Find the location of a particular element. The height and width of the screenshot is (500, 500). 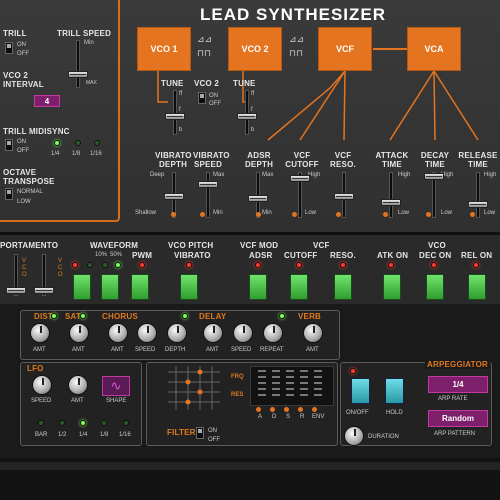

waveform-led-square is located at coordinates (90, 265).